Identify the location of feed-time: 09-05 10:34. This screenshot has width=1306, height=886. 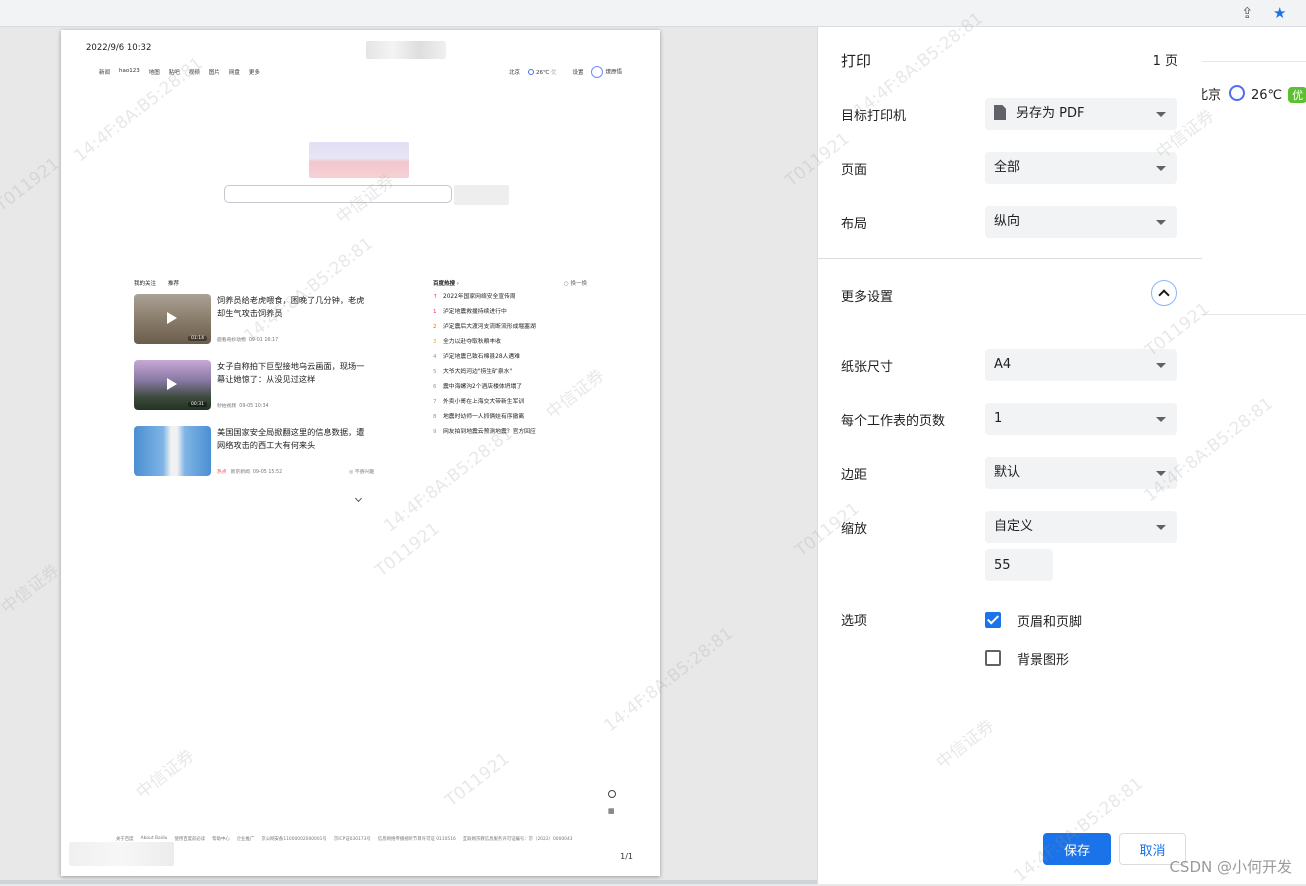
(254, 406).